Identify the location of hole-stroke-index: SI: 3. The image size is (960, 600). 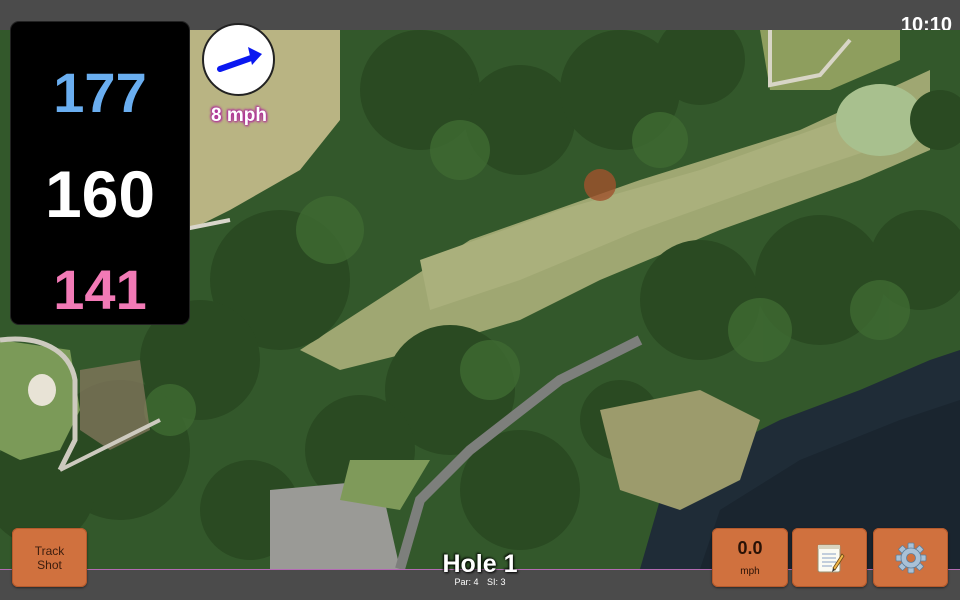
(496, 582).